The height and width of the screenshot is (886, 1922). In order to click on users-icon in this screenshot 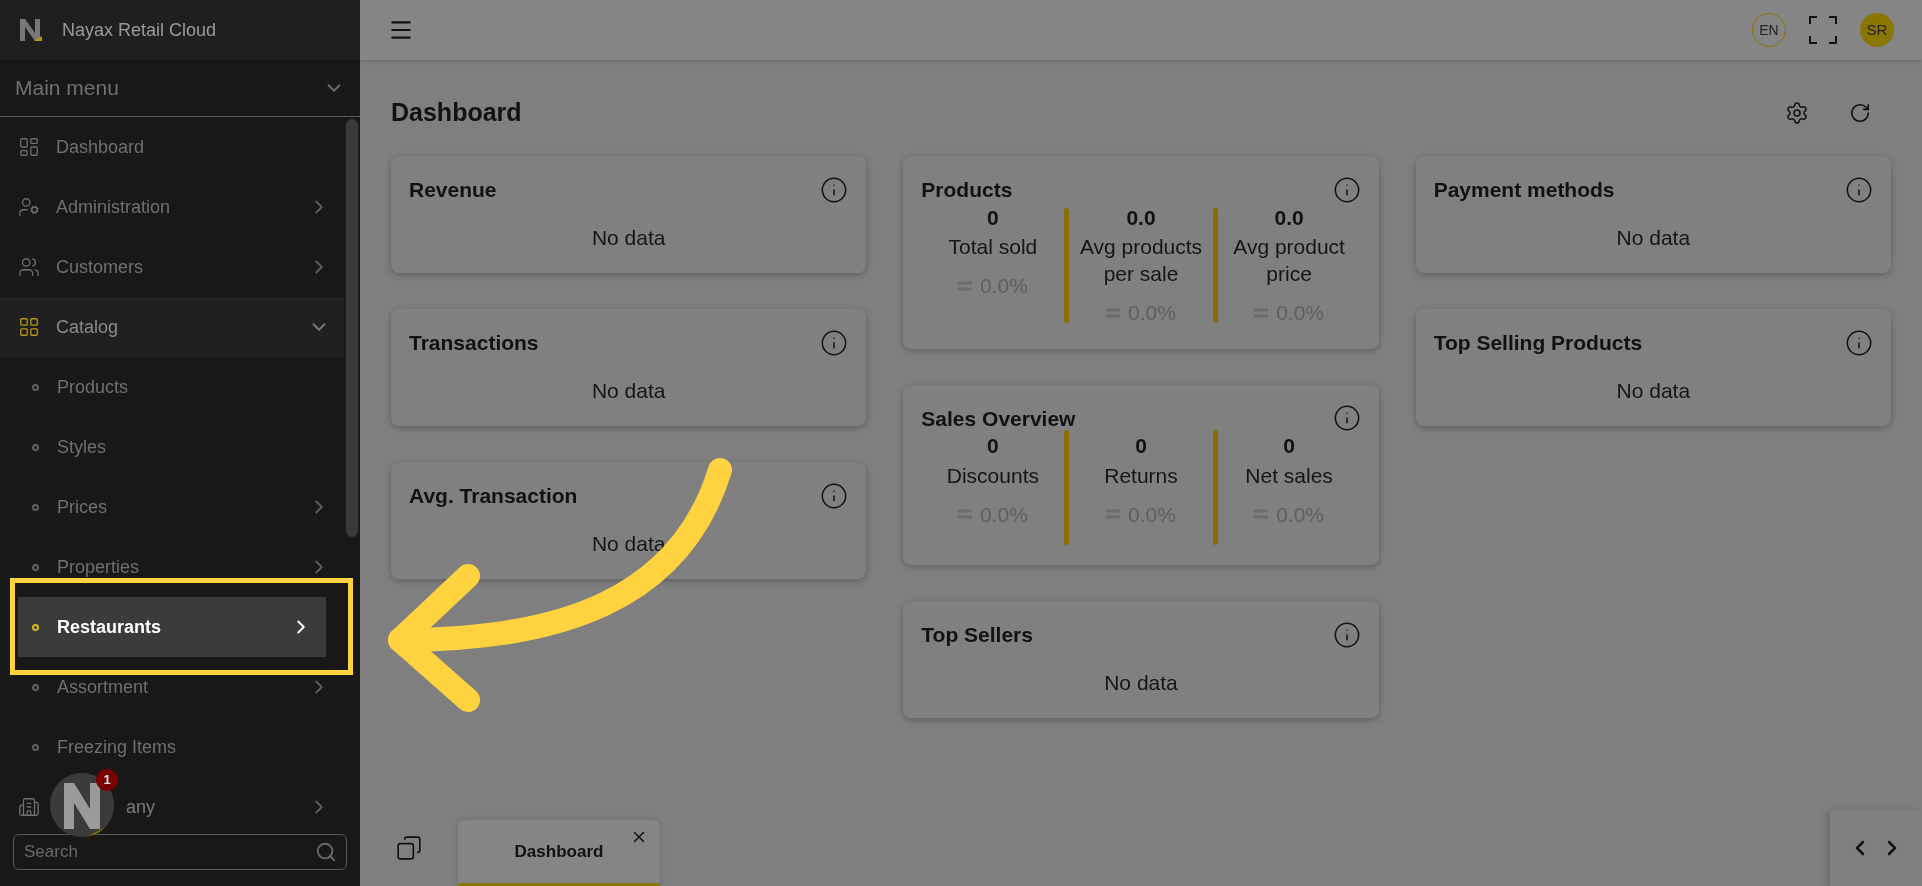, I will do `click(29, 267)`.